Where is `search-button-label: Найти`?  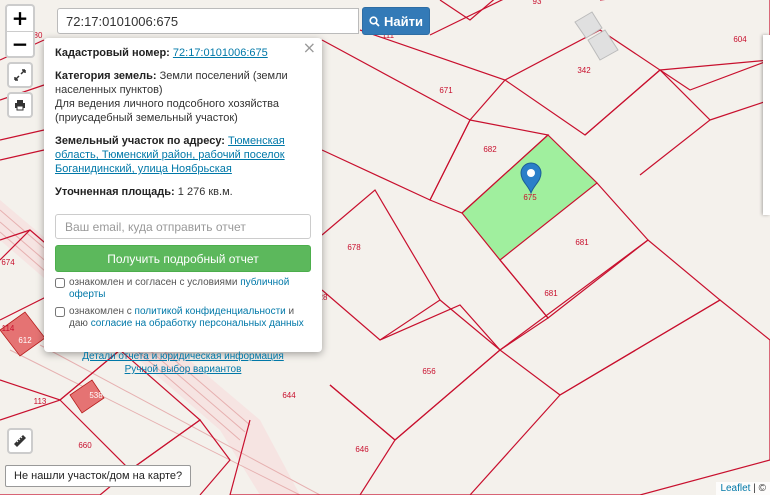
search-button-label: Найти is located at coordinates (403, 21).